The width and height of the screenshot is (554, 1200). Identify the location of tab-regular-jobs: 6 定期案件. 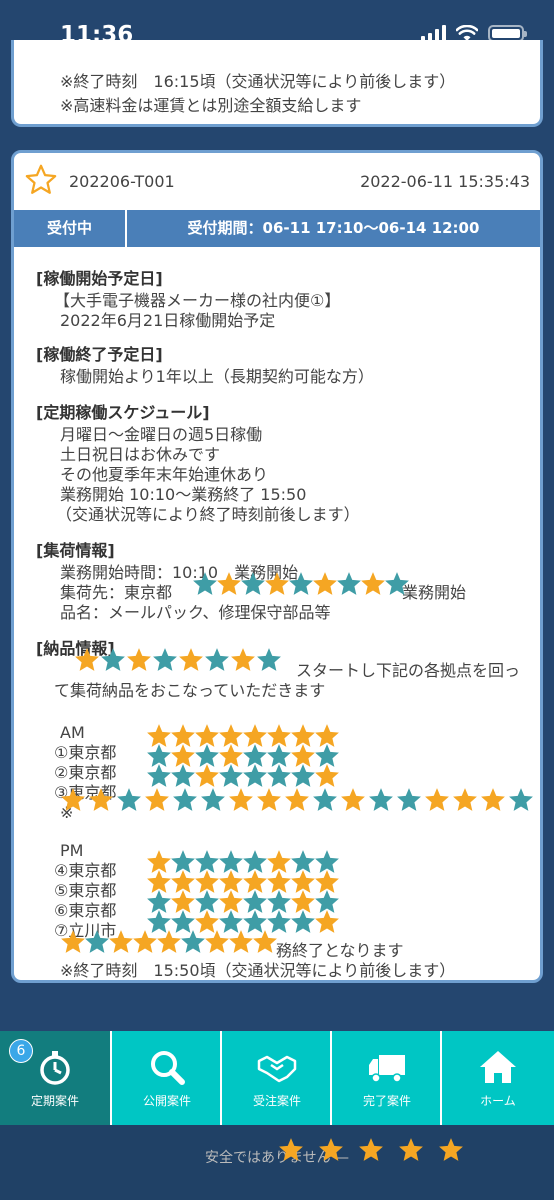
(55, 1078).